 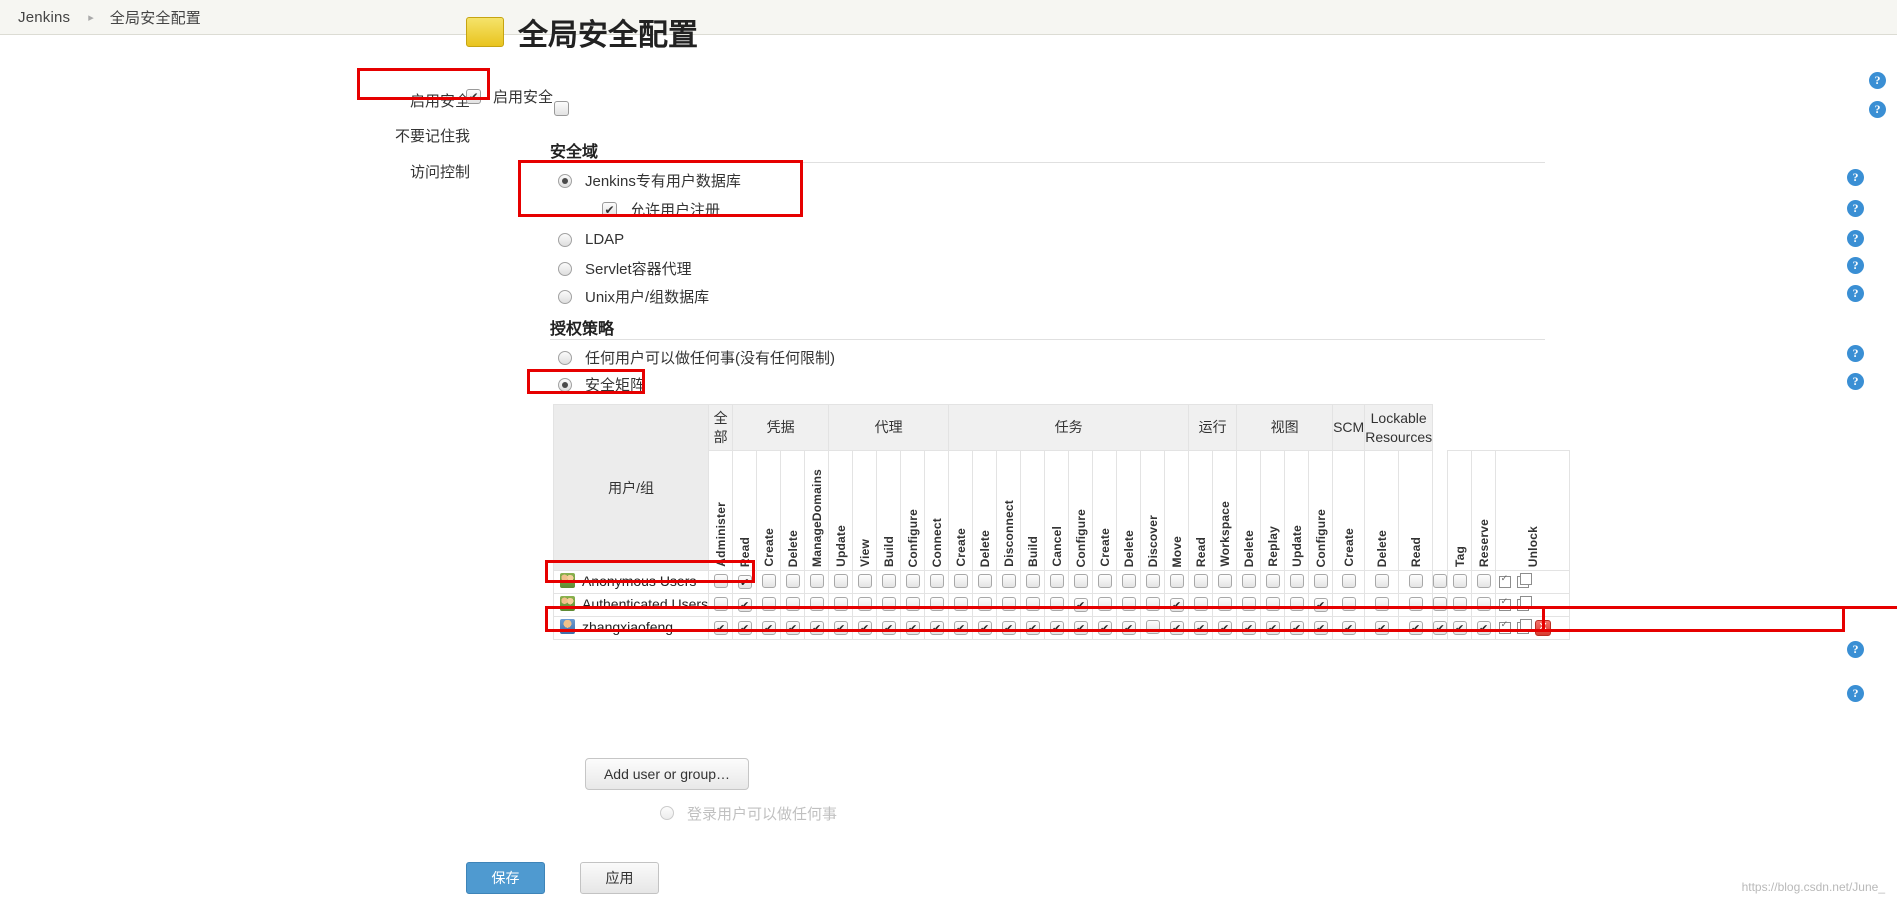 I want to click on breadcrumb-root: Jenkins, so click(x=44, y=17).